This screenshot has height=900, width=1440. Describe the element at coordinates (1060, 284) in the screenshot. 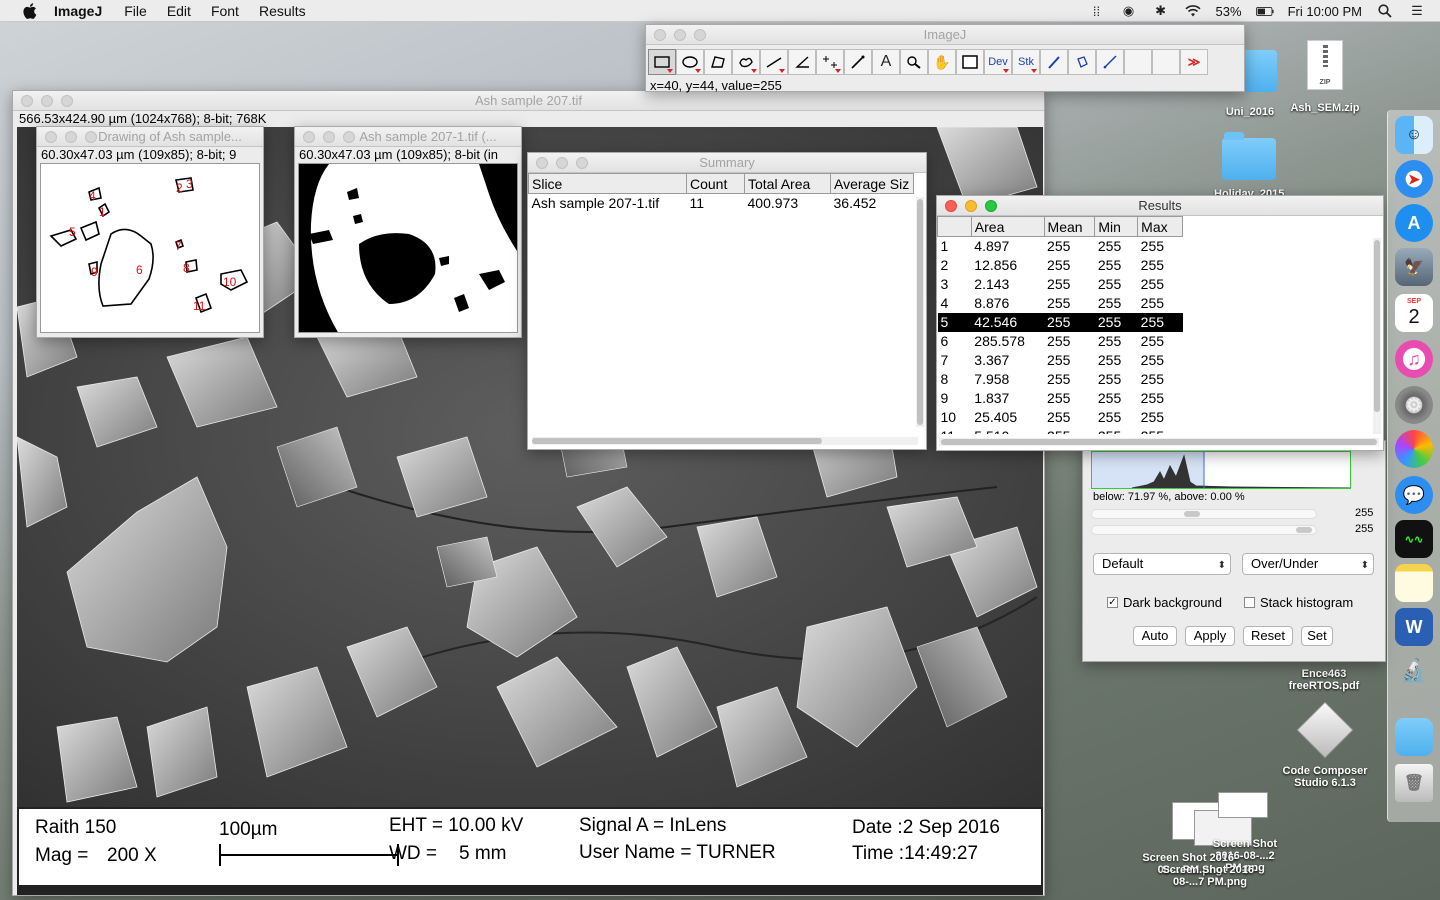

I see `table-row: 3 2.143 255 255 255` at that location.